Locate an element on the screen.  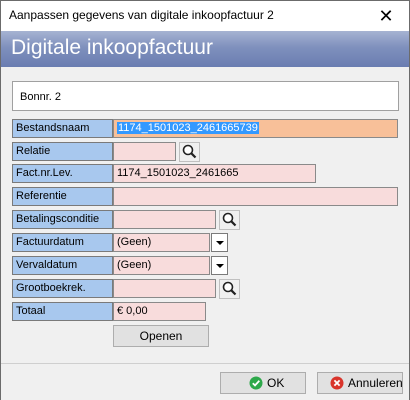
grootboekrek-label: Grootboekrek. is located at coordinates (62, 288).